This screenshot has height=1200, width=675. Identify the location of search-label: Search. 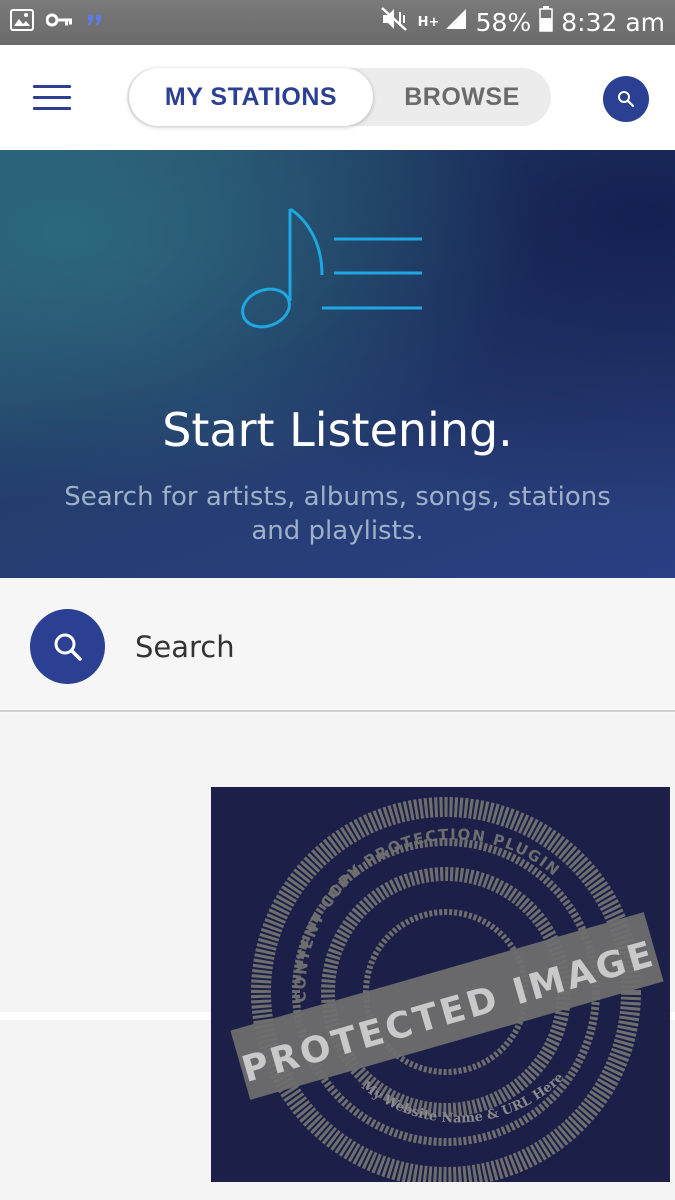
(185, 647).